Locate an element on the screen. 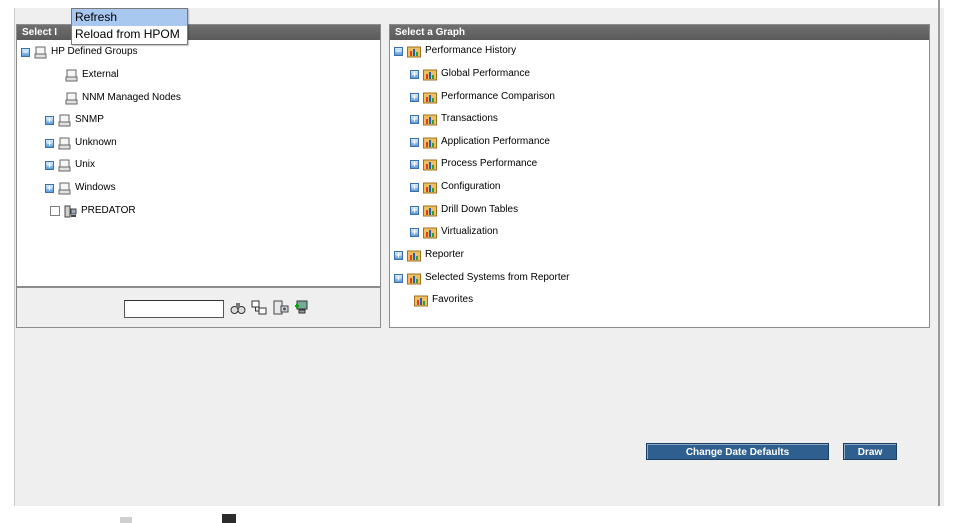  graph-item-process-performance: + Process Performance is located at coordinates (473, 164).